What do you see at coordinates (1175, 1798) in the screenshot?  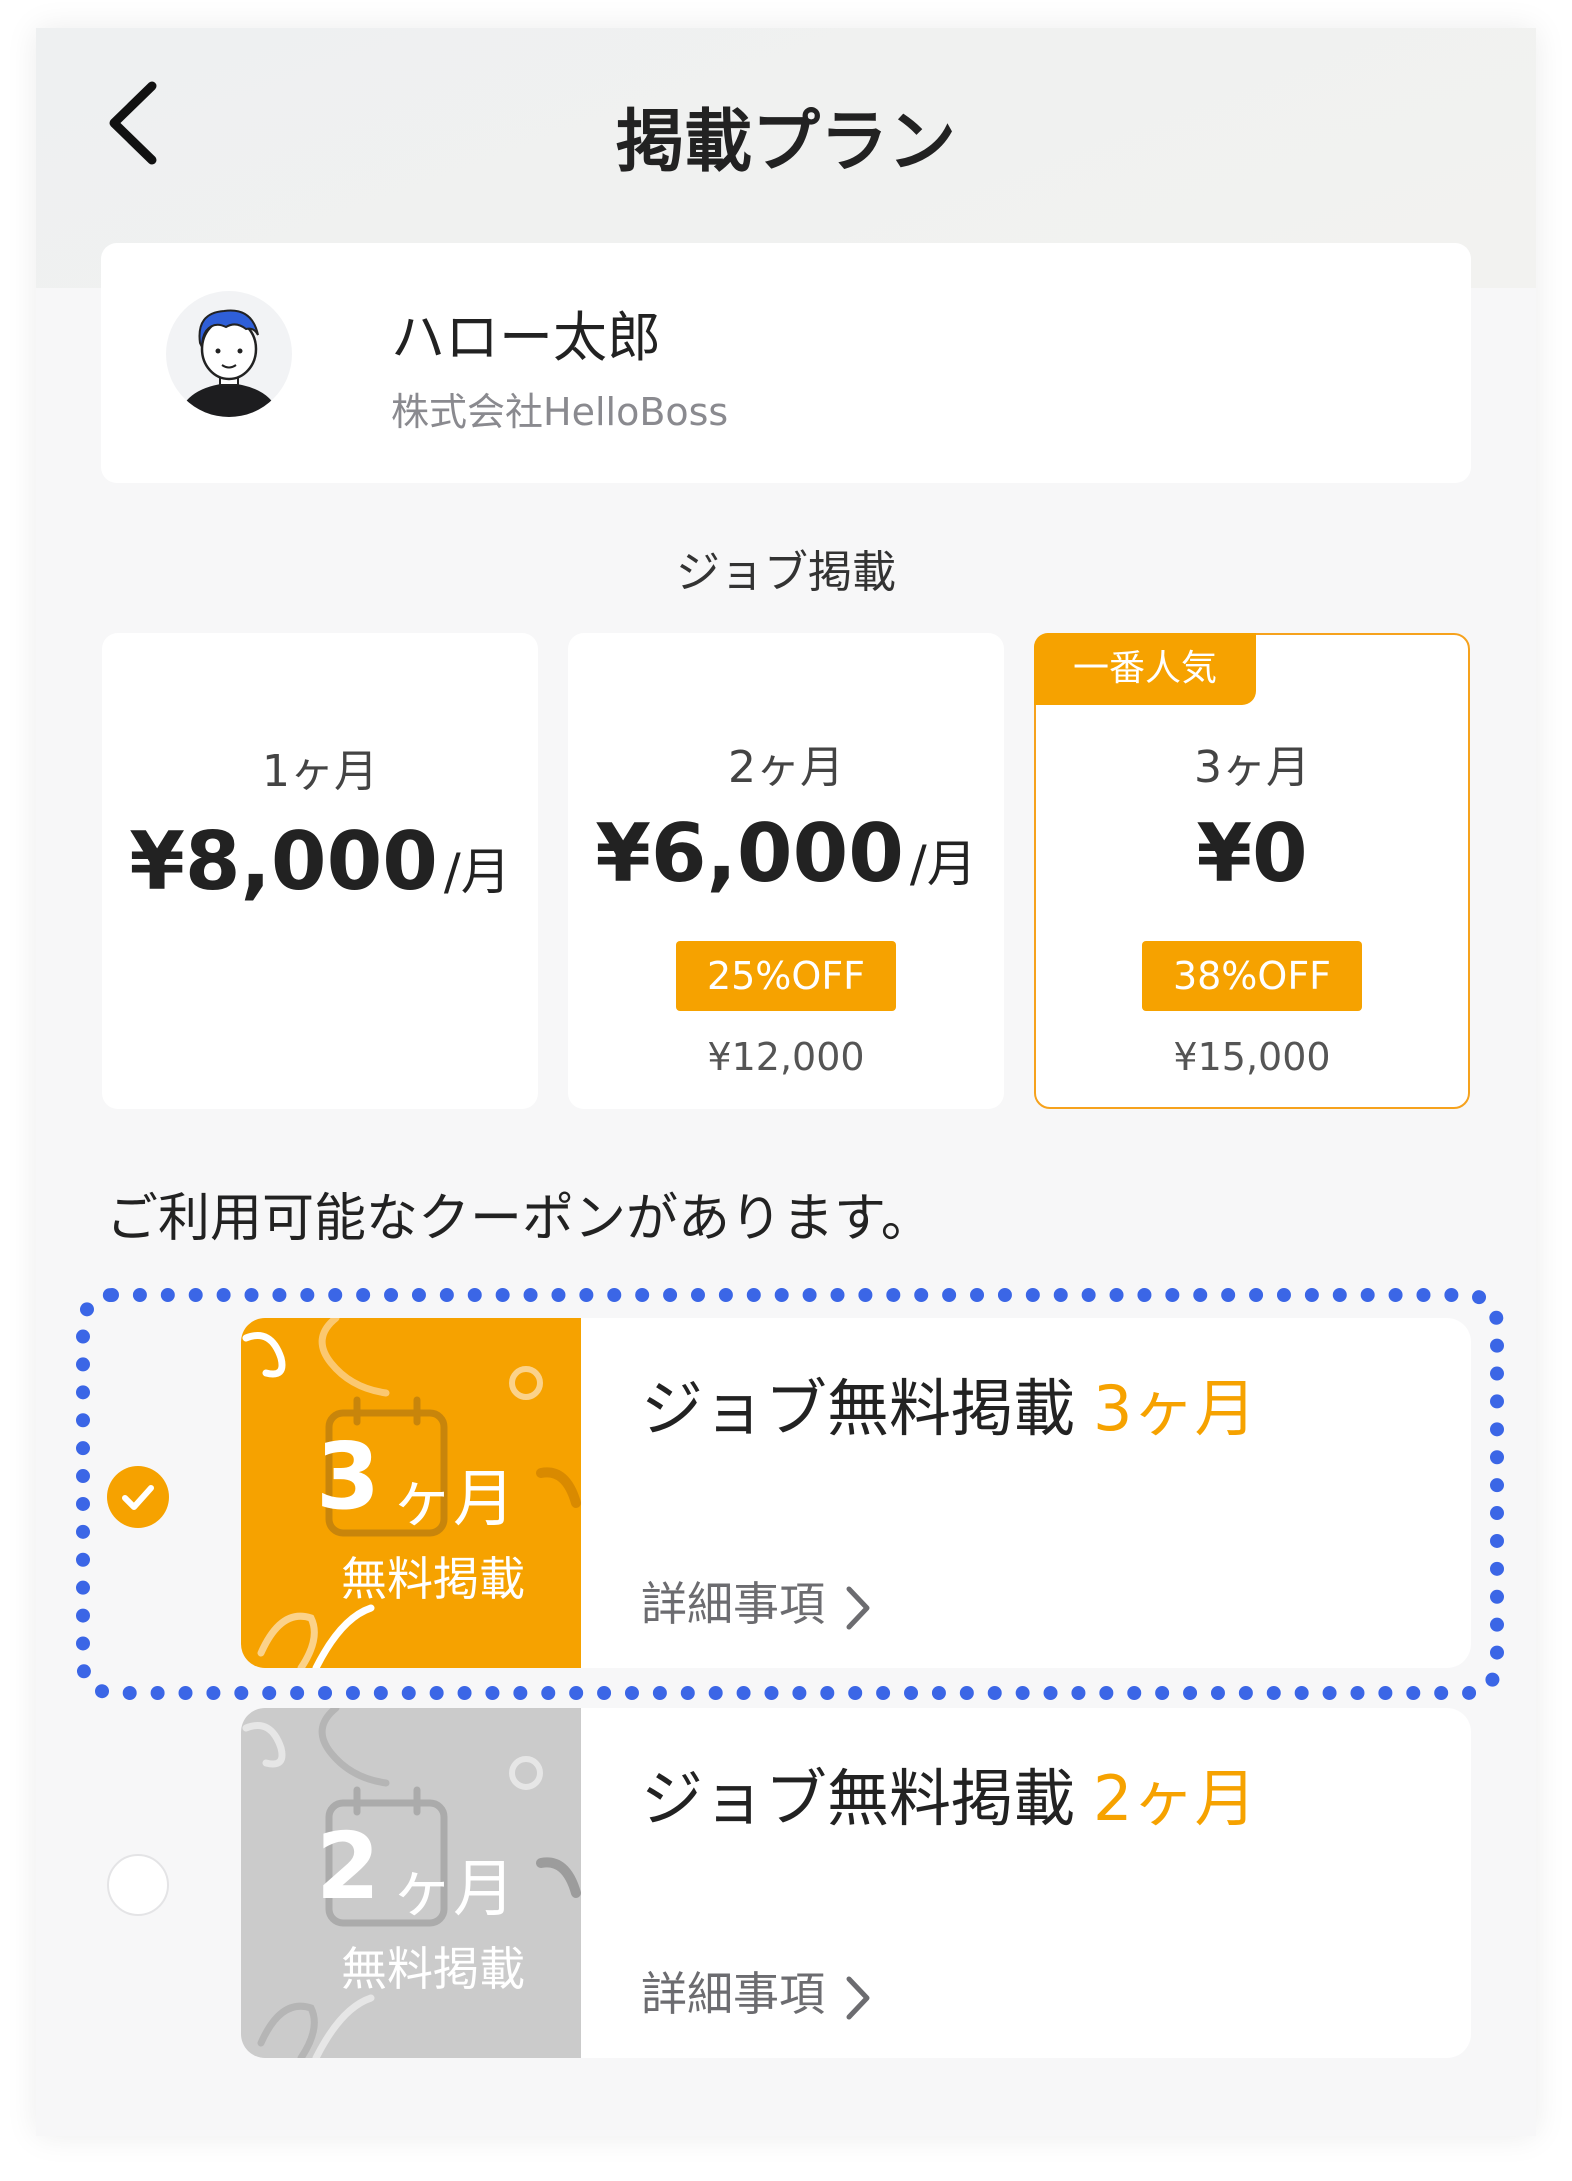 I see `coupon-title-duration: 2ヶ月` at bounding box center [1175, 1798].